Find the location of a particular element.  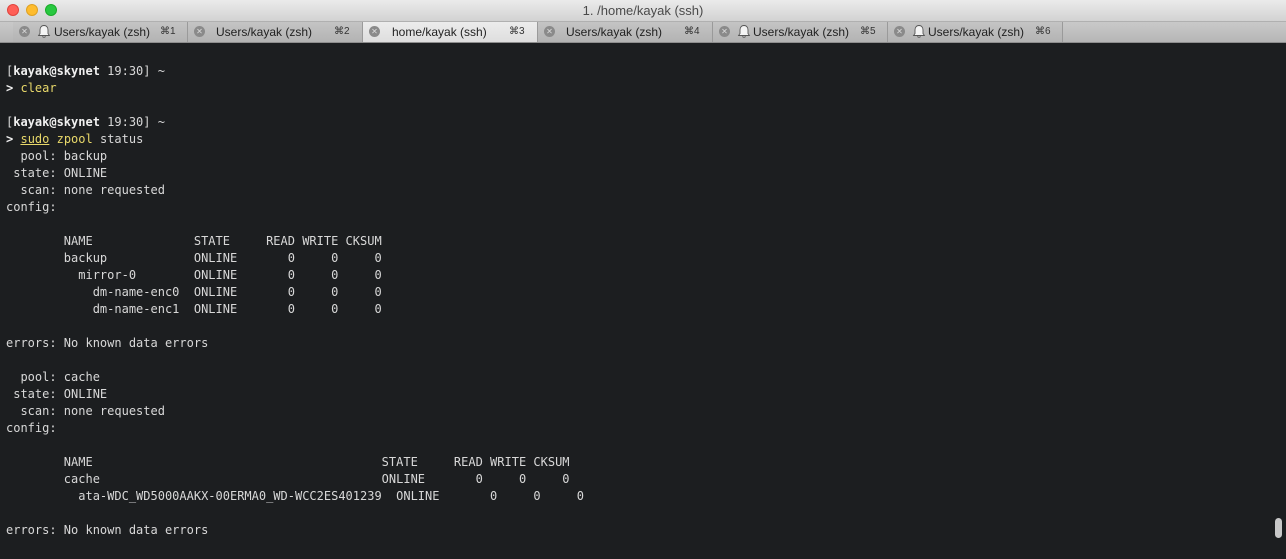

tab-shortcut: ⌘6 is located at coordinates (1043, 31).